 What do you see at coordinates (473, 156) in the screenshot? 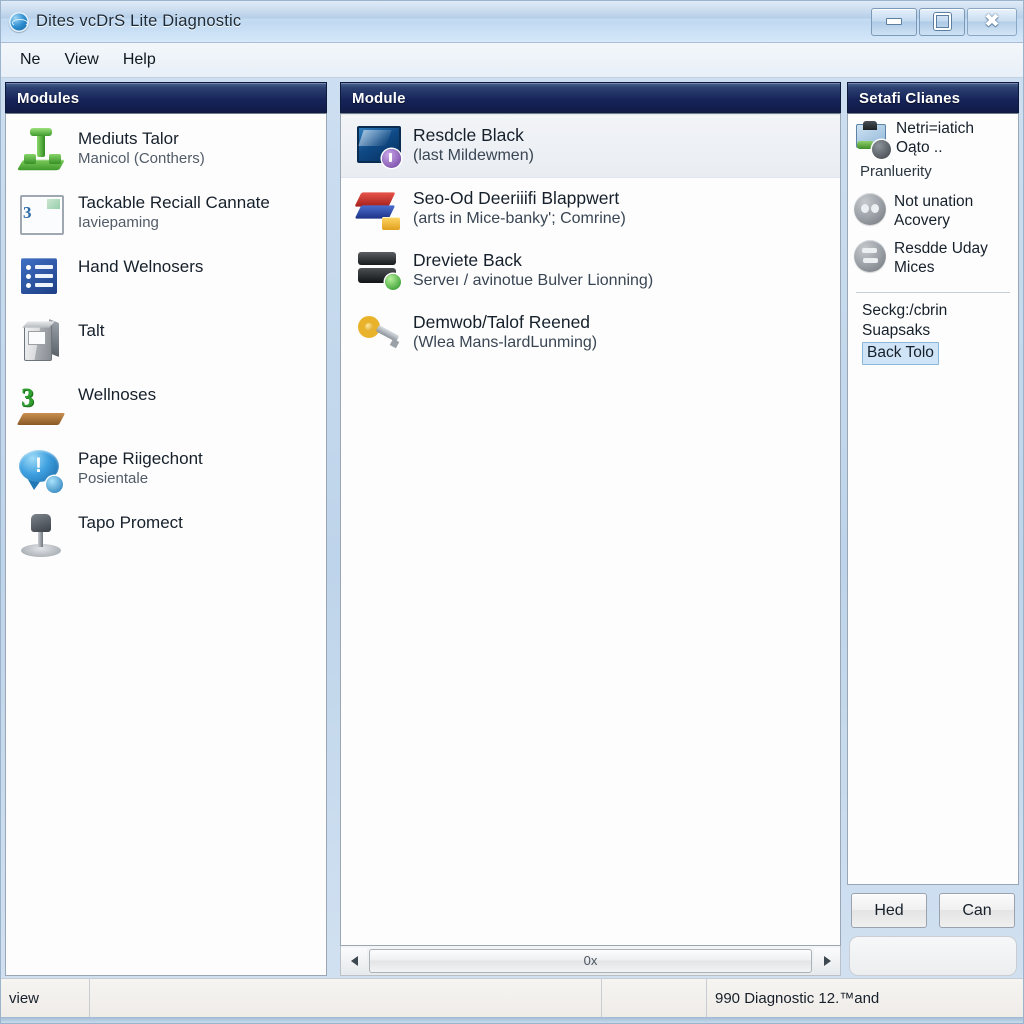
I see `table-row-subtitle: (last Mildewmen)` at bounding box center [473, 156].